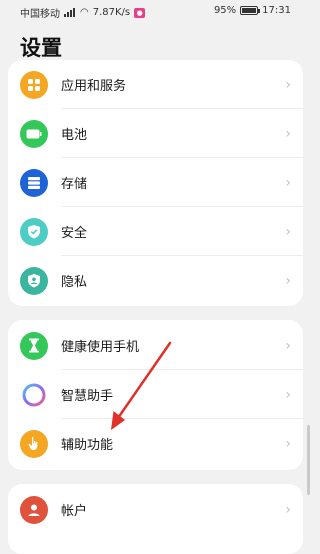 The image size is (320, 554). Describe the element at coordinates (141, 385) in the screenshot. I see `annotation-arrow` at that location.